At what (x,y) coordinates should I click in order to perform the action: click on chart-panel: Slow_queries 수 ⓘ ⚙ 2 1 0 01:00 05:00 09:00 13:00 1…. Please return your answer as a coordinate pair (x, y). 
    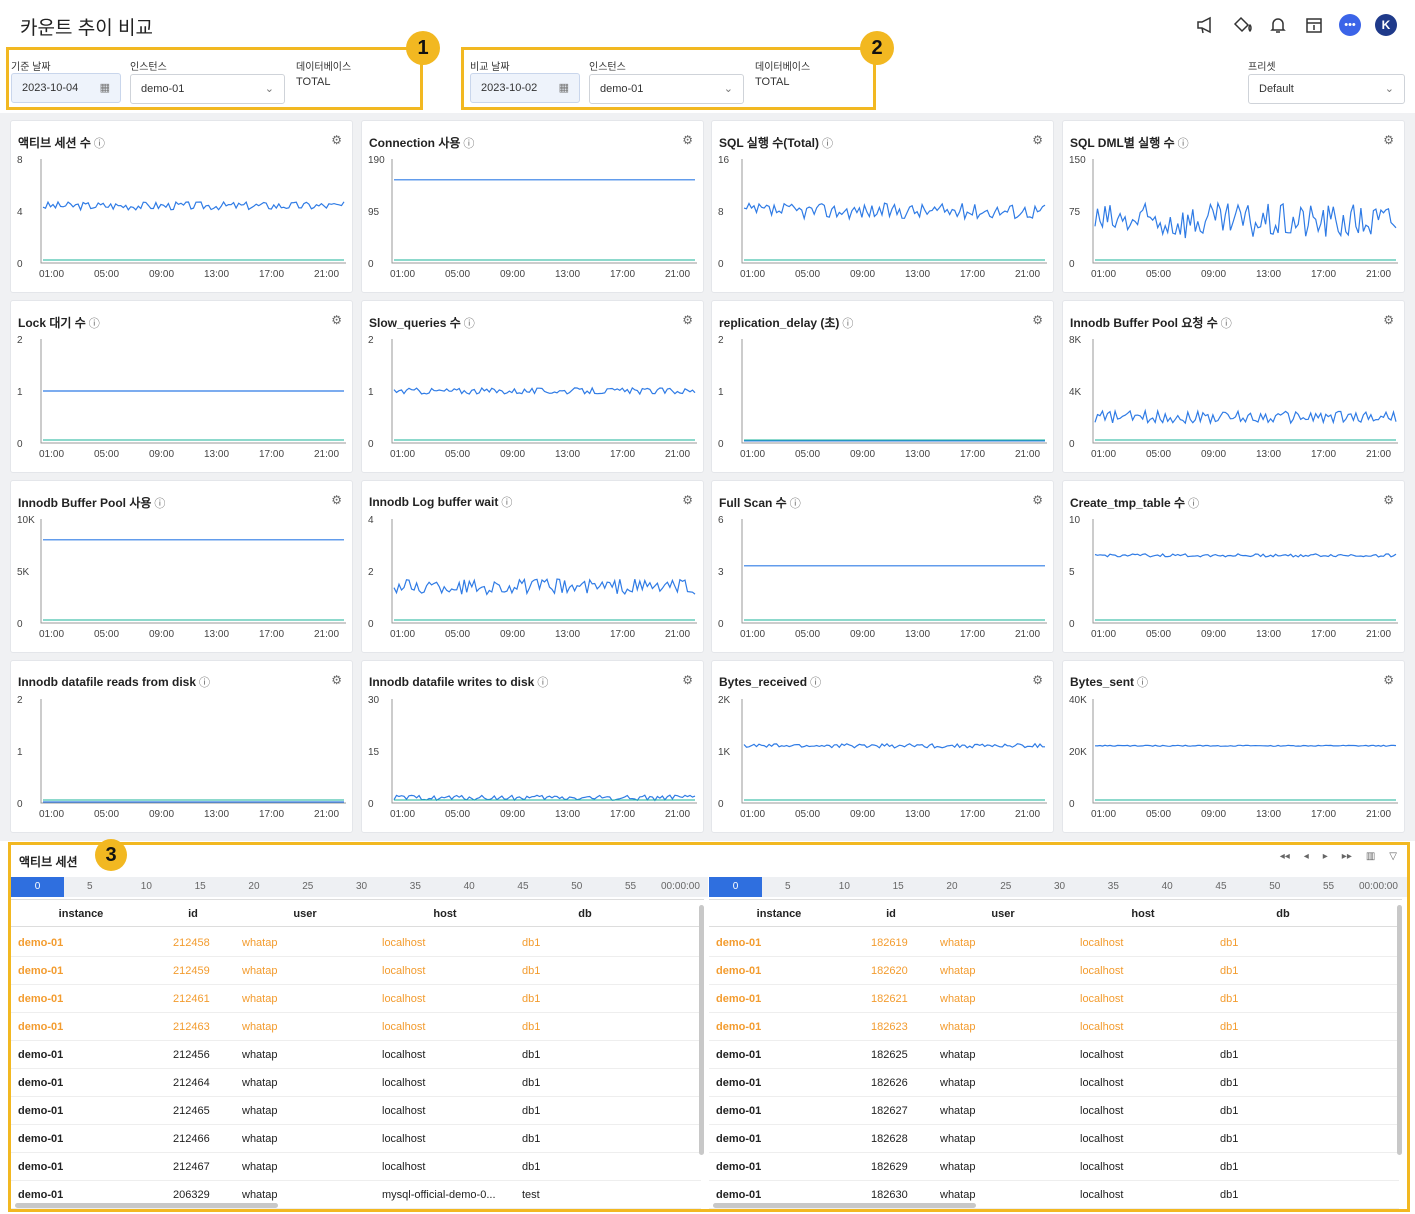
    Looking at the image, I should click on (532, 386).